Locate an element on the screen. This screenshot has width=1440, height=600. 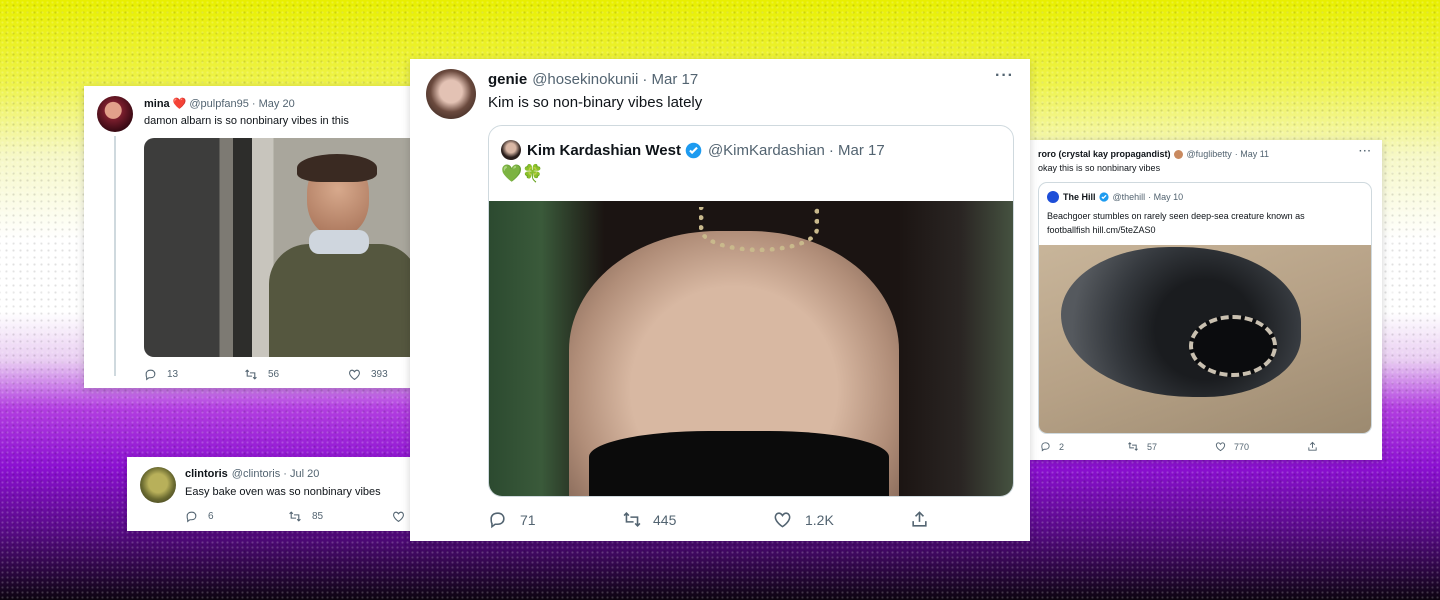
handle: @hosekinokunii is located at coordinates (585, 79).